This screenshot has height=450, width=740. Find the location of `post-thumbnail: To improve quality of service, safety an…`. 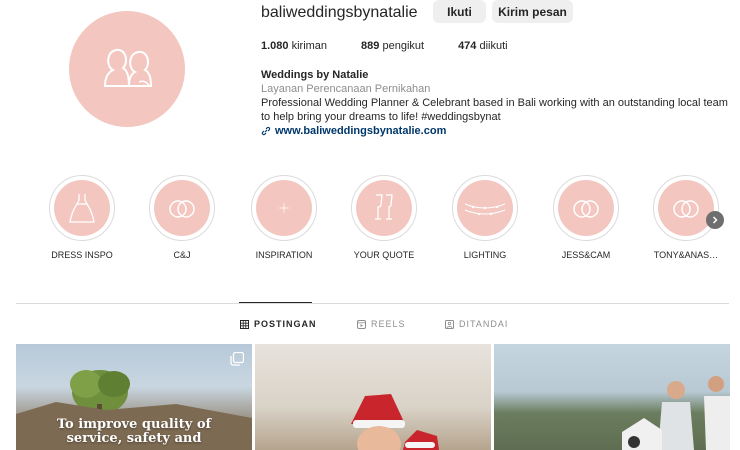

post-thumbnail: To improve quality of service, safety an… is located at coordinates (134, 397).